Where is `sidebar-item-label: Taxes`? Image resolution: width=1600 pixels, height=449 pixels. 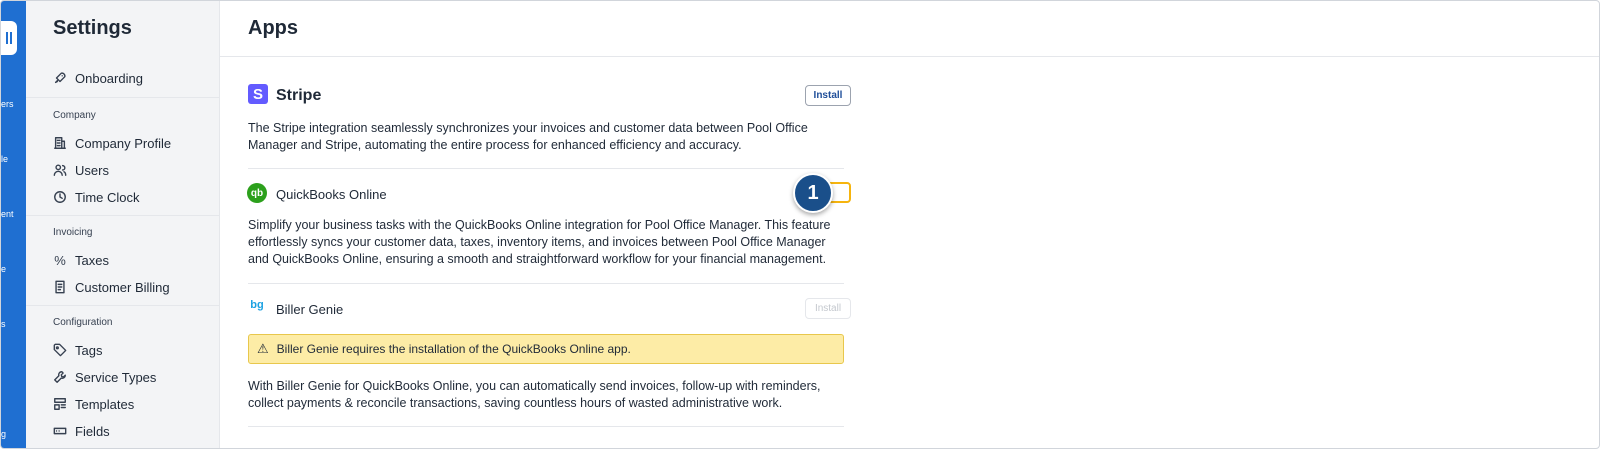 sidebar-item-label: Taxes is located at coordinates (92, 260).